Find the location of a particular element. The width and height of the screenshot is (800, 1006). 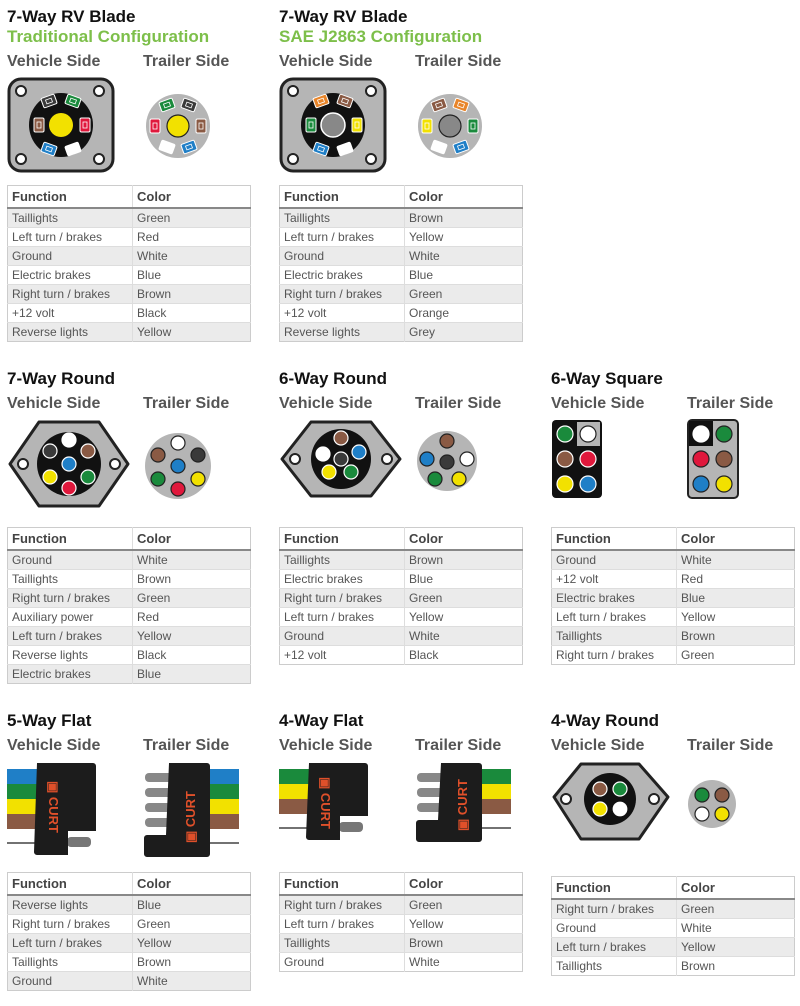

function-cell: Auxiliary power is located at coordinates (70, 617).